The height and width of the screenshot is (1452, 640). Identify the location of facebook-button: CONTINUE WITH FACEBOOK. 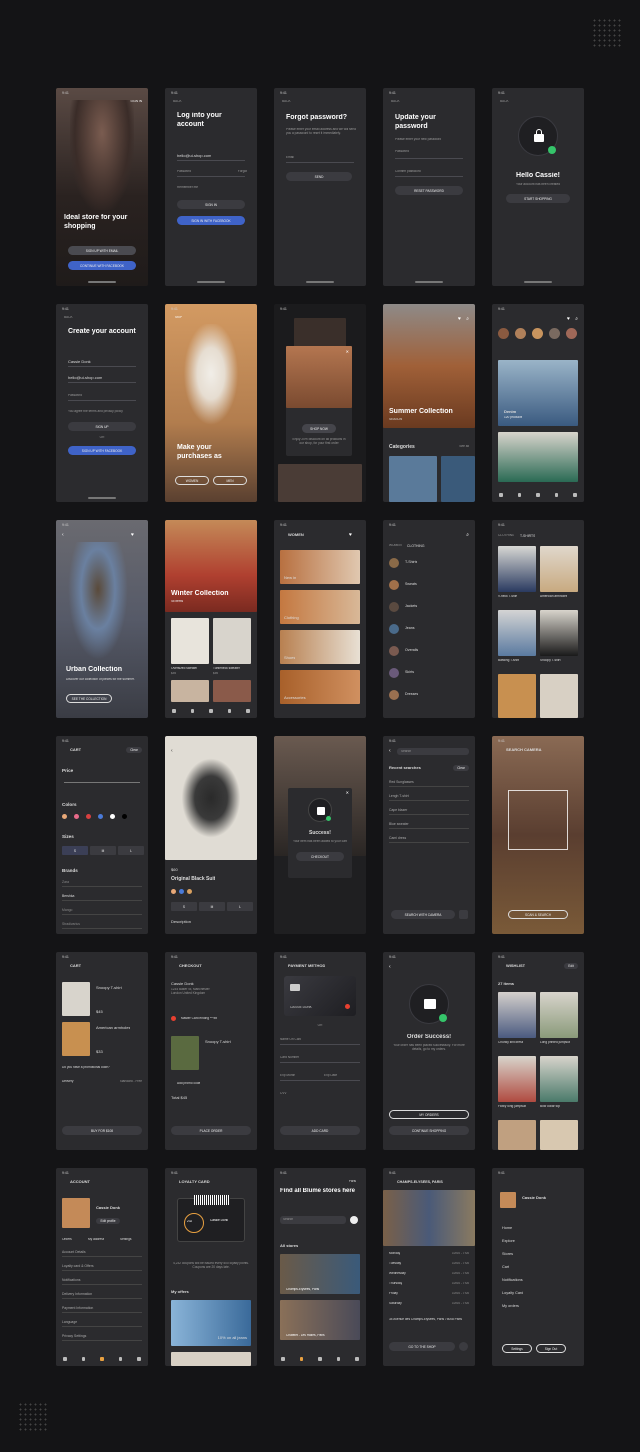
(102, 265).